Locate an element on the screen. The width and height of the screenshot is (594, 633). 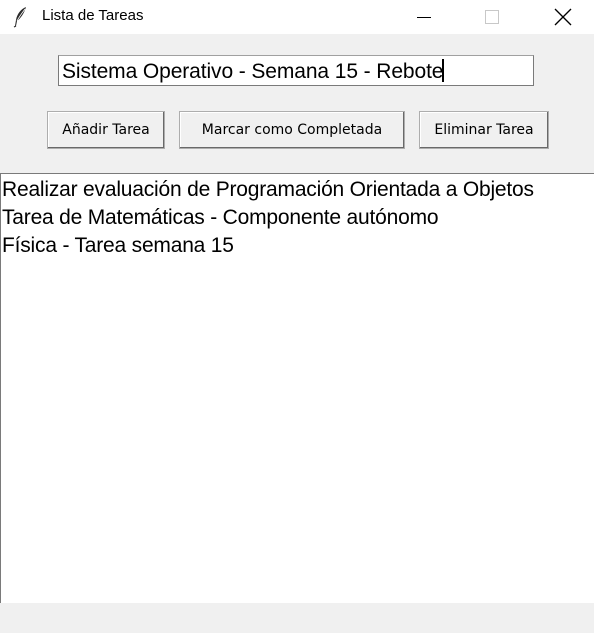
maximize-button is located at coordinates (492, 17).